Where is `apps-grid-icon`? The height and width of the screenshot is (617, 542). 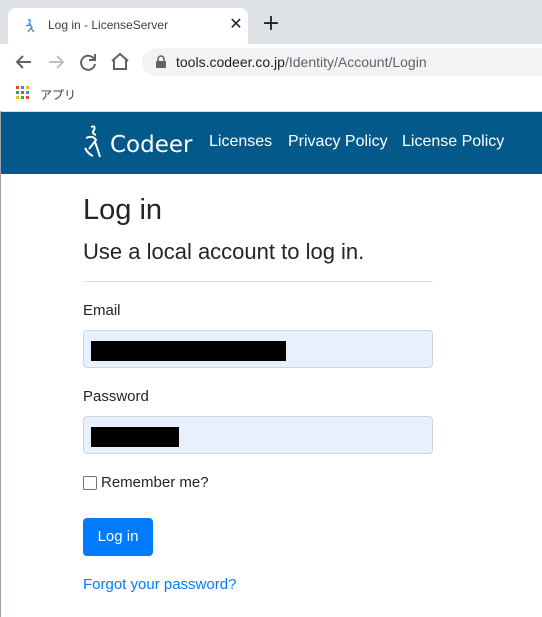 apps-grid-icon is located at coordinates (23, 93).